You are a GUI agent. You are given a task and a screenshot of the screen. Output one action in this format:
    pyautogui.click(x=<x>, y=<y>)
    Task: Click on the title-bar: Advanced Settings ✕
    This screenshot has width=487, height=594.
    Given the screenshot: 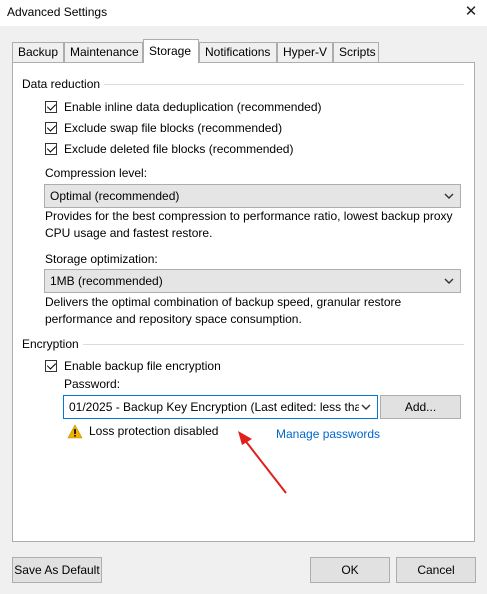 What is the action you would take?
    pyautogui.click(x=243, y=13)
    